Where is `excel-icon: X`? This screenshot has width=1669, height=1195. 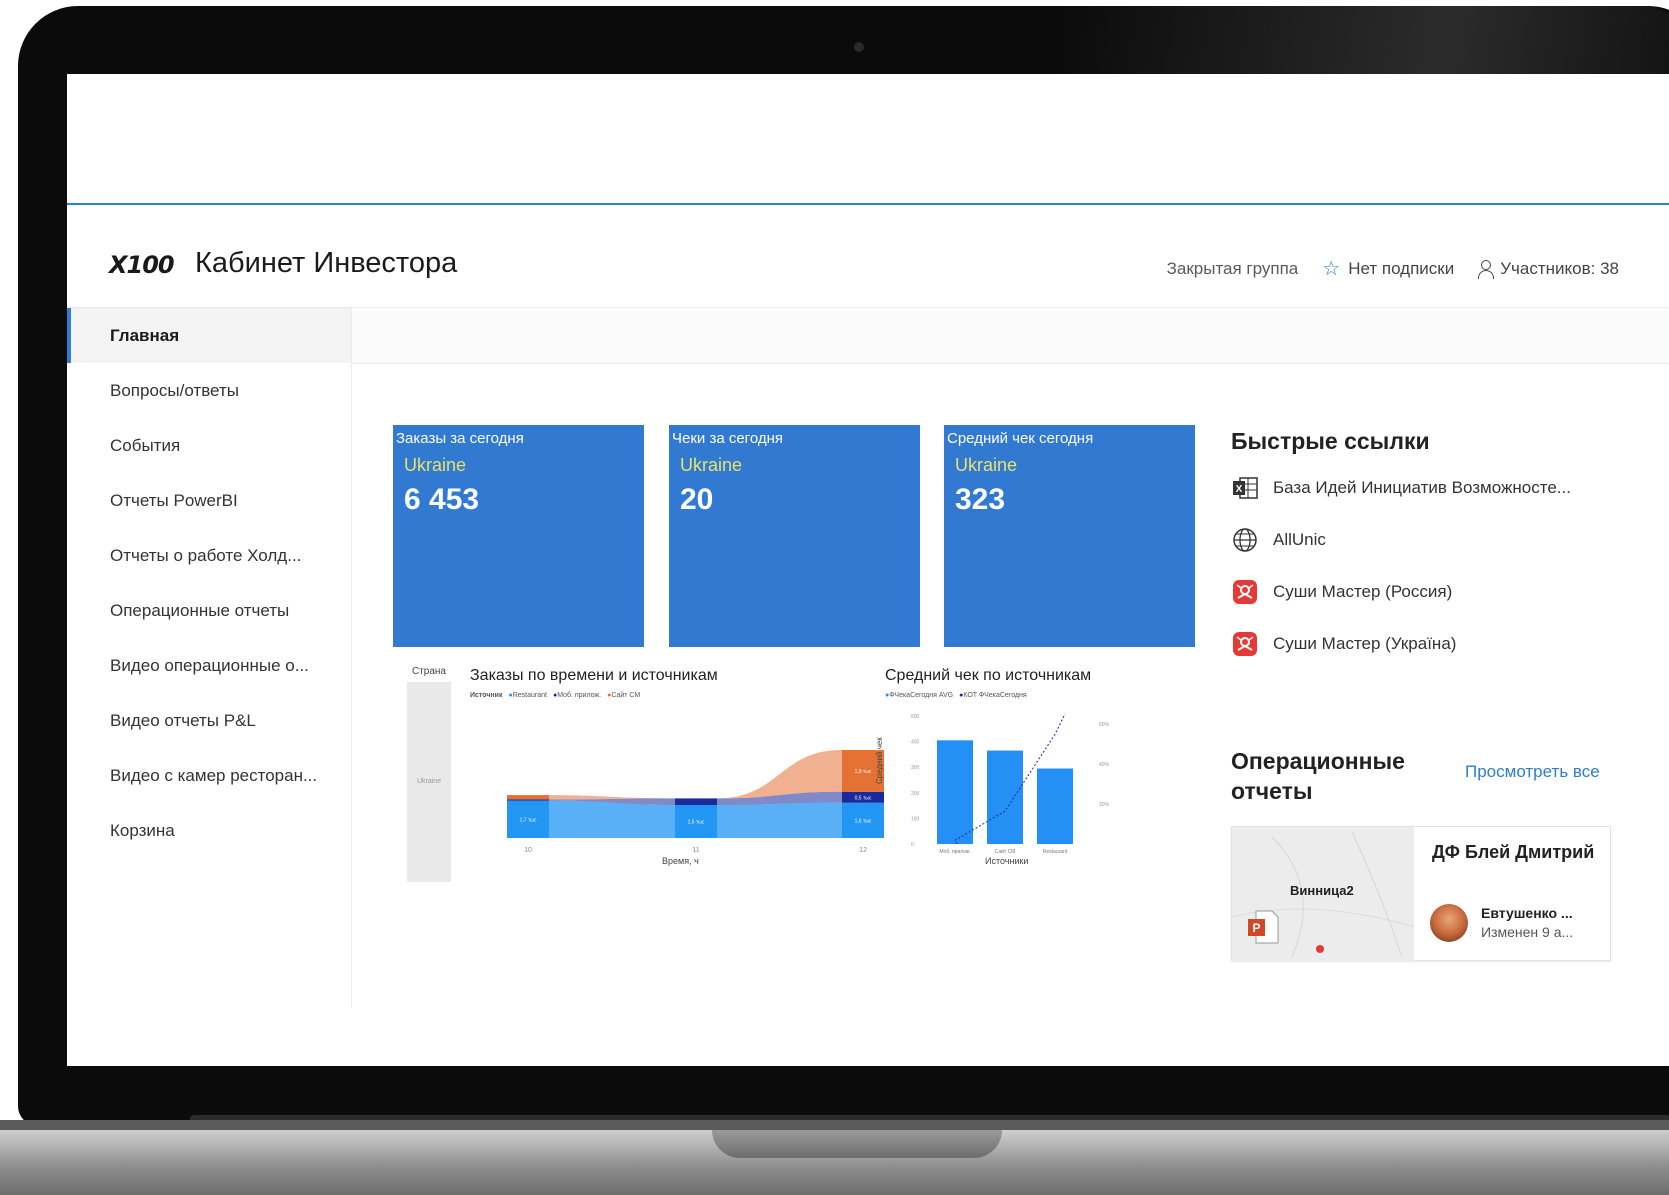 excel-icon: X is located at coordinates (1245, 488).